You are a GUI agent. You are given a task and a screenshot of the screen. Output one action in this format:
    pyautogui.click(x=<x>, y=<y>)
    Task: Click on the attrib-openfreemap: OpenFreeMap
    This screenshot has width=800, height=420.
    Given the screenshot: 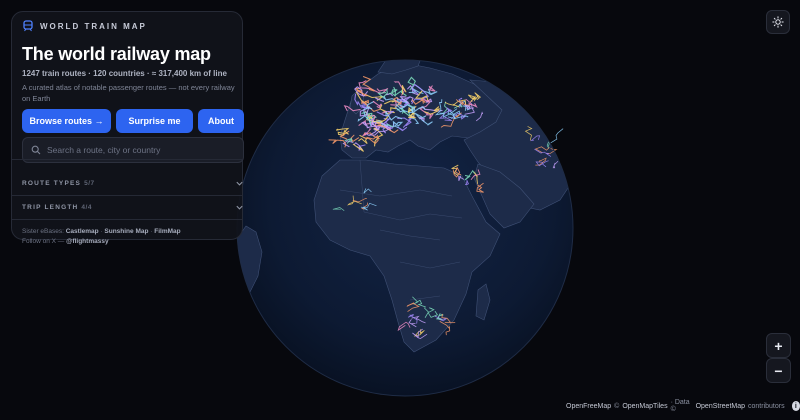 What is the action you would take?
    pyautogui.click(x=588, y=406)
    